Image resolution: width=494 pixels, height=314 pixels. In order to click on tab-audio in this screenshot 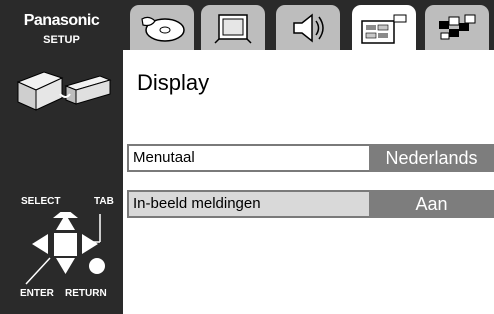, I will do `click(308, 27)`.